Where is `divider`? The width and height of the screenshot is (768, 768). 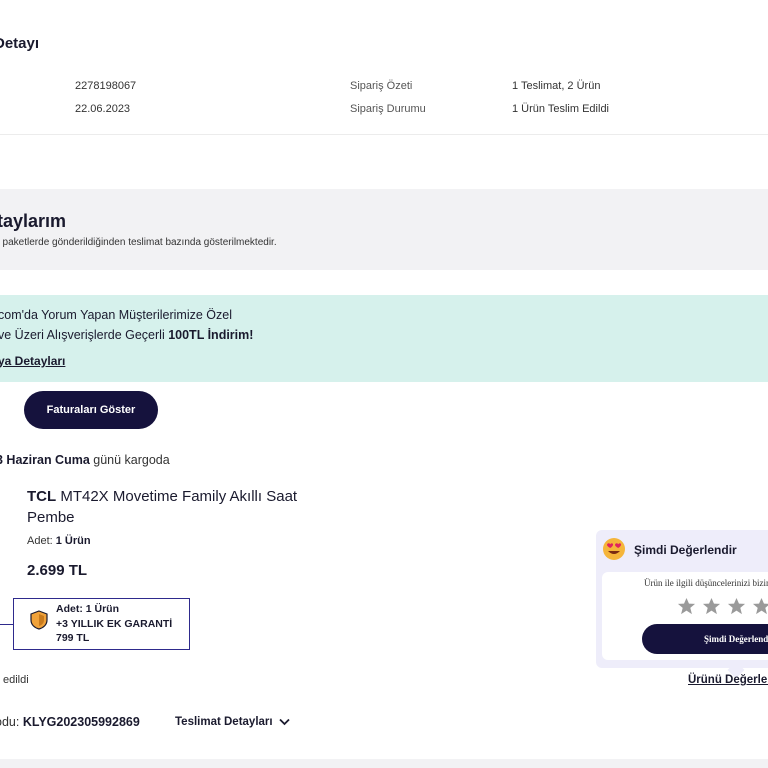 divider is located at coordinates (384, 134).